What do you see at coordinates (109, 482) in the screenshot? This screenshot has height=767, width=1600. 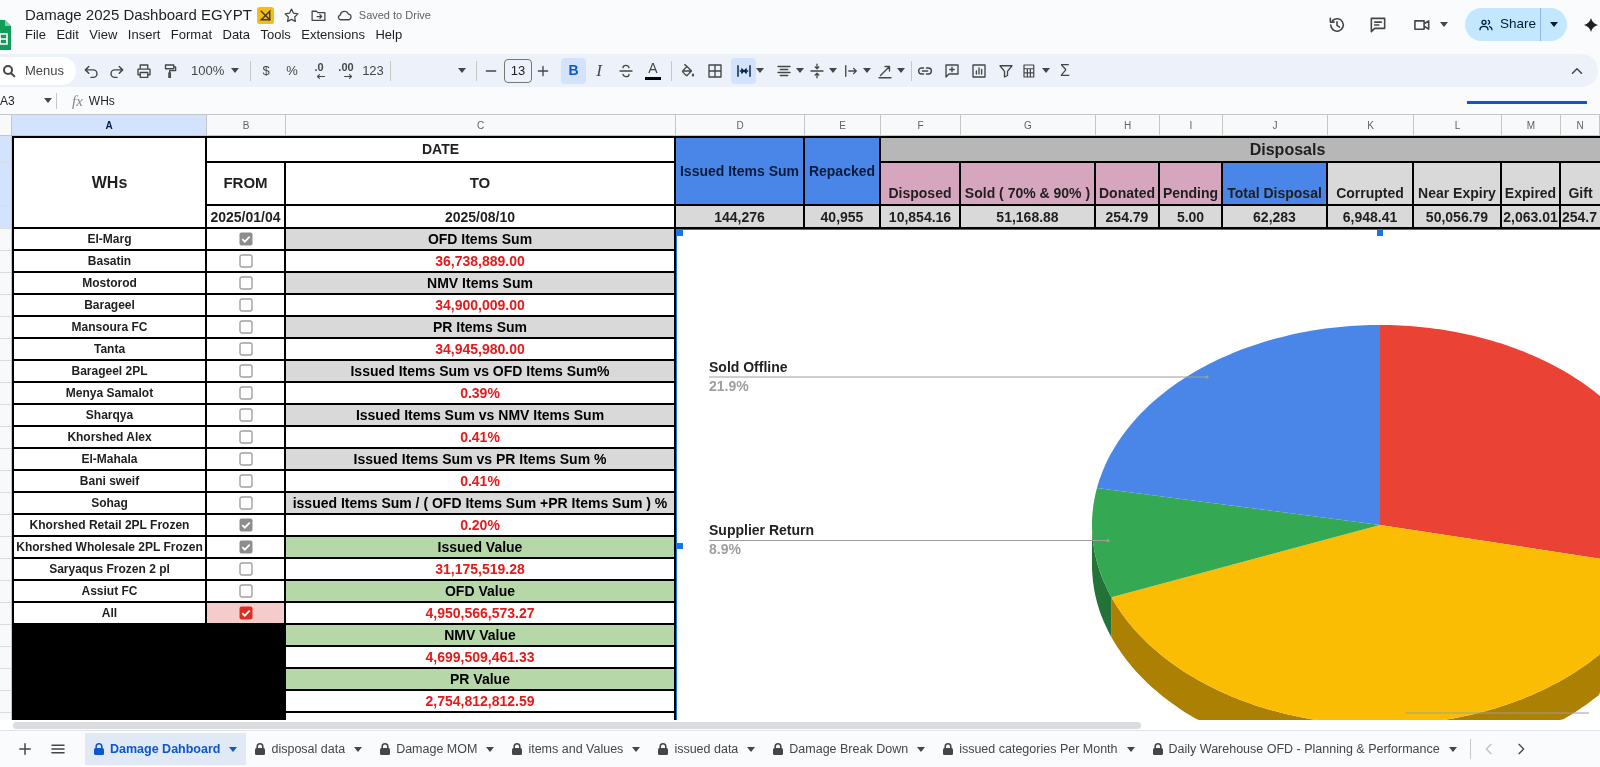 I see `warehouse-cell: Bani sweif` at bounding box center [109, 482].